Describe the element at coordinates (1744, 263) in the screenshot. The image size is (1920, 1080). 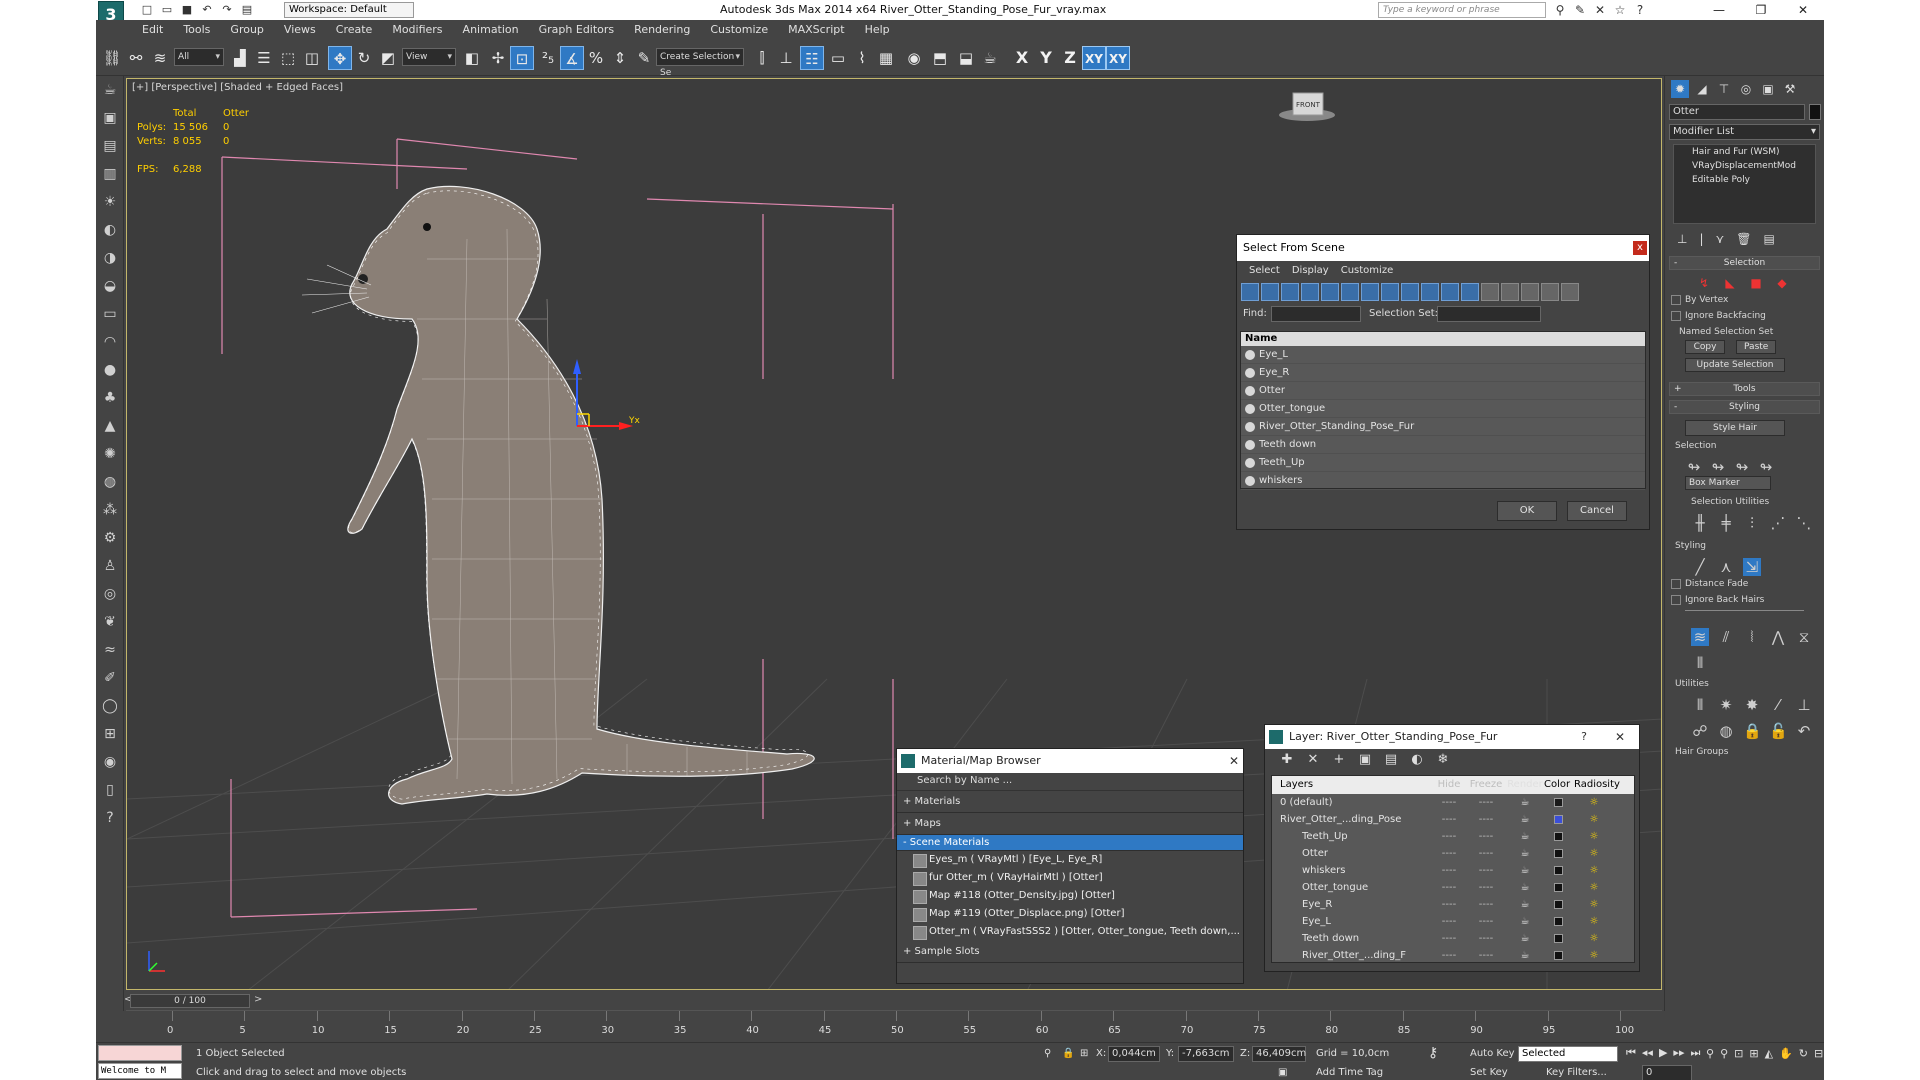
I see `selection-rollout-header: - Selection` at that location.